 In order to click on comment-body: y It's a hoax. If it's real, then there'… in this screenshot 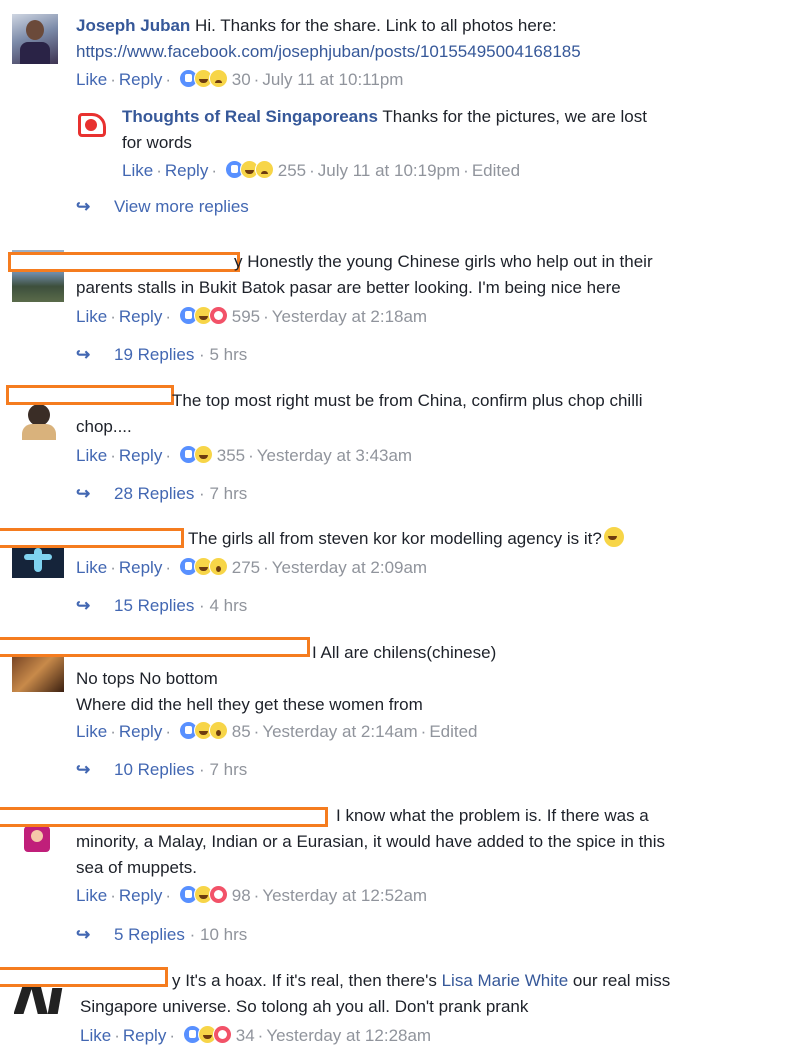, I will do `click(375, 993)`.